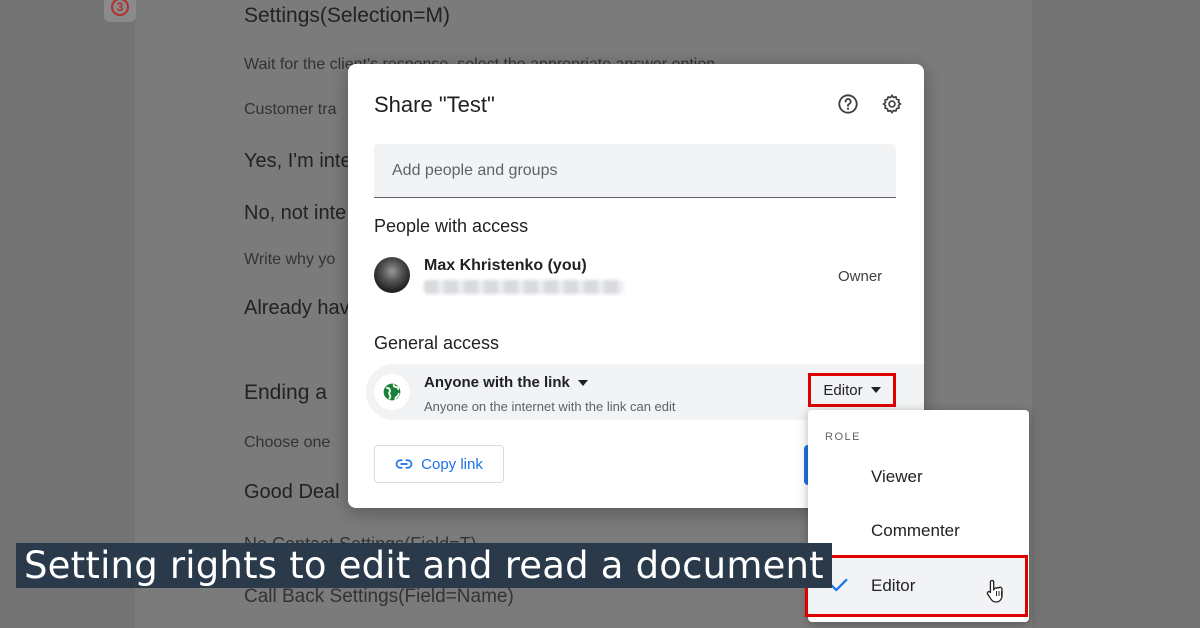 This screenshot has width=1200, height=628. What do you see at coordinates (285, 392) in the screenshot?
I see `doc-heading: Ending a` at bounding box center [285, 392].